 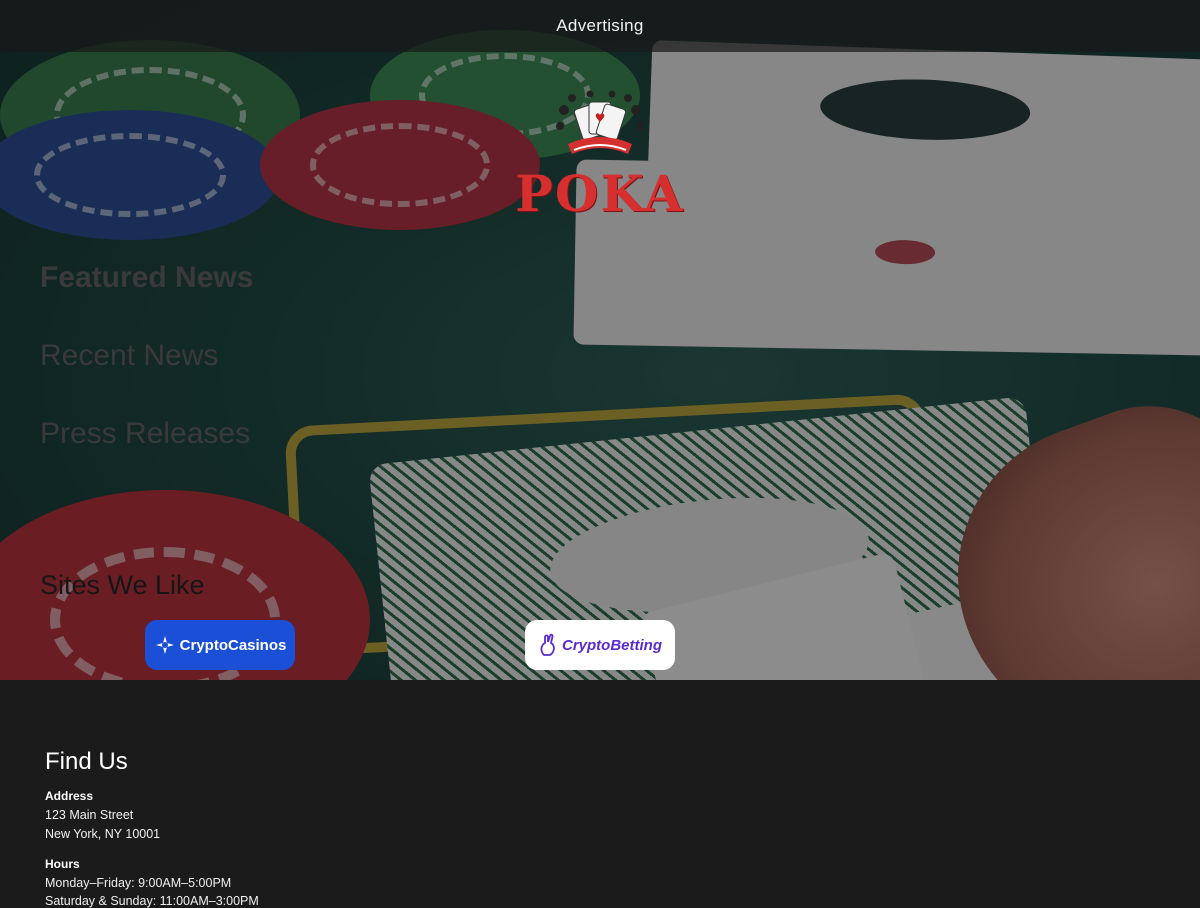 What do you see at coordinates (600, 193) in the screenshot?
I see `logo-text: POKA` at bounding box center [600, 193].